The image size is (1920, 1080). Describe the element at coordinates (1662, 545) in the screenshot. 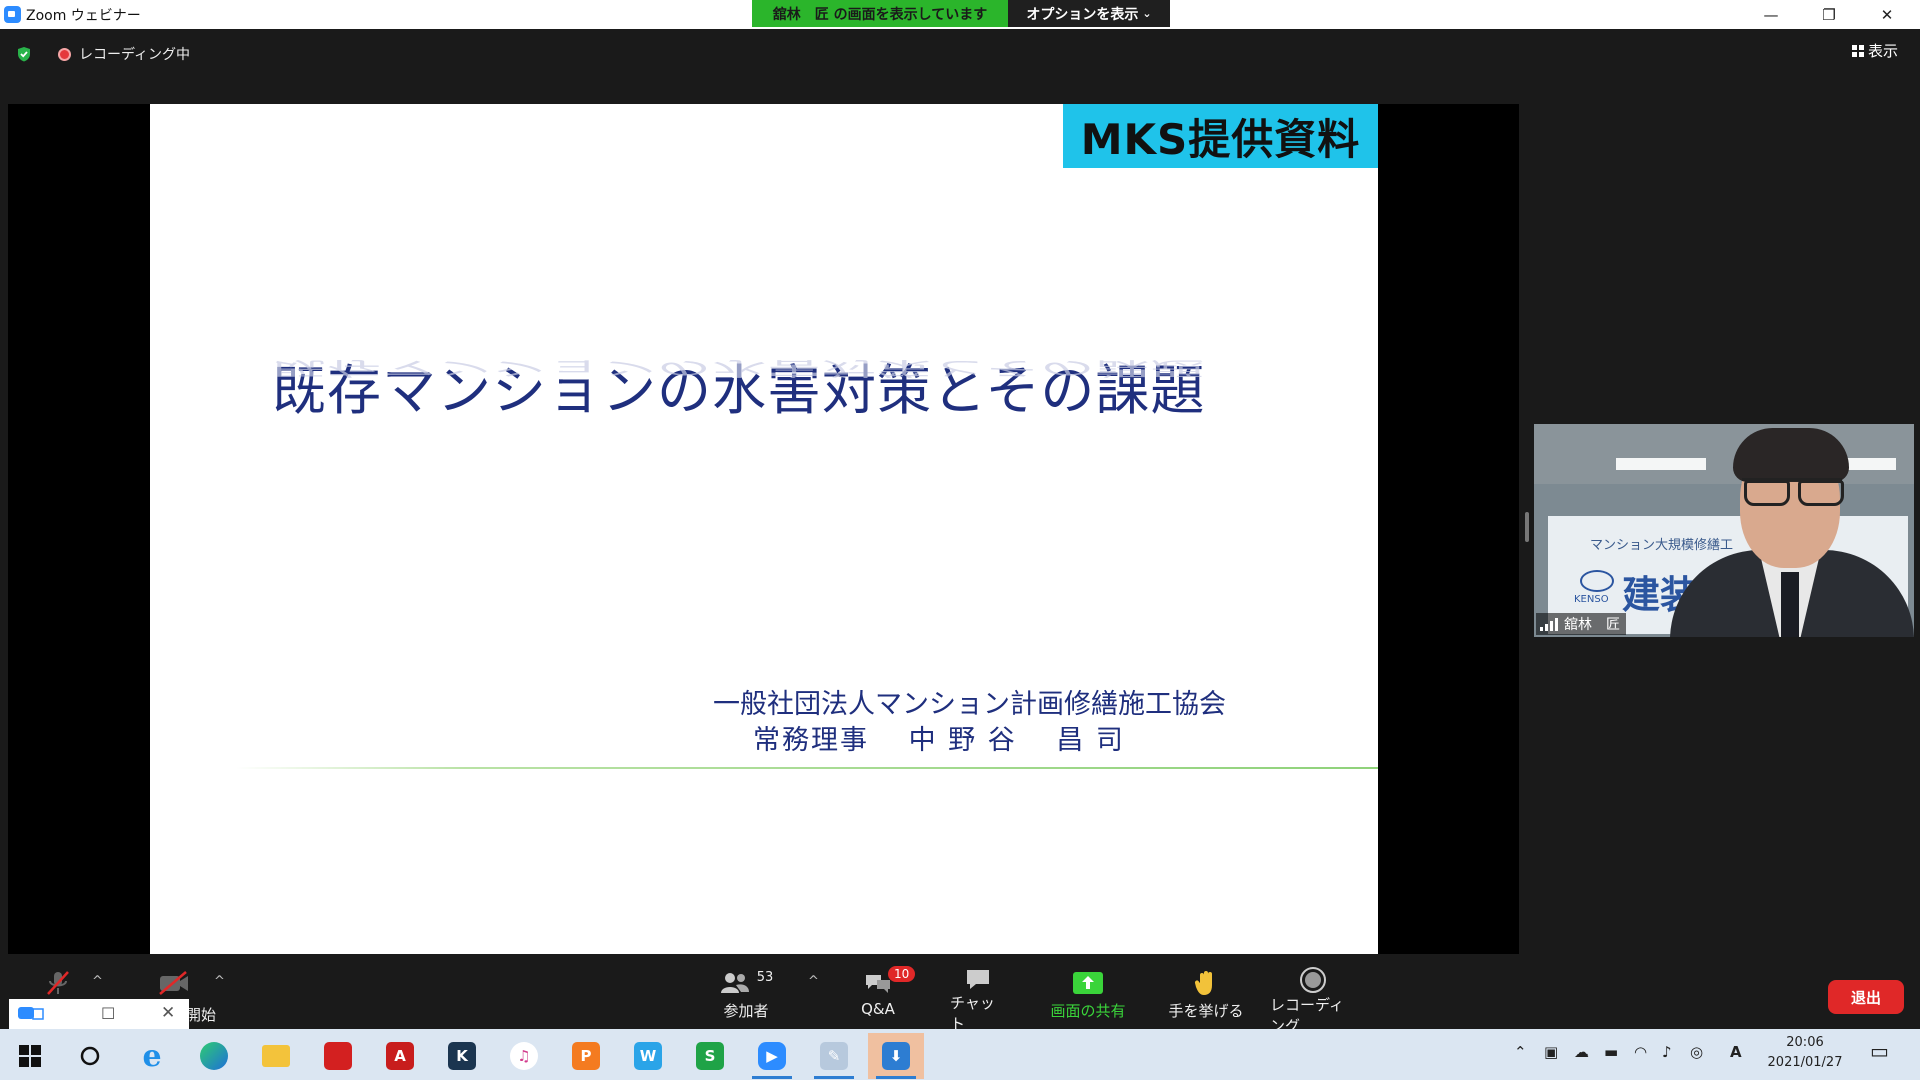

I see `background-sign-text: マンション大規模修繕工` at that location.